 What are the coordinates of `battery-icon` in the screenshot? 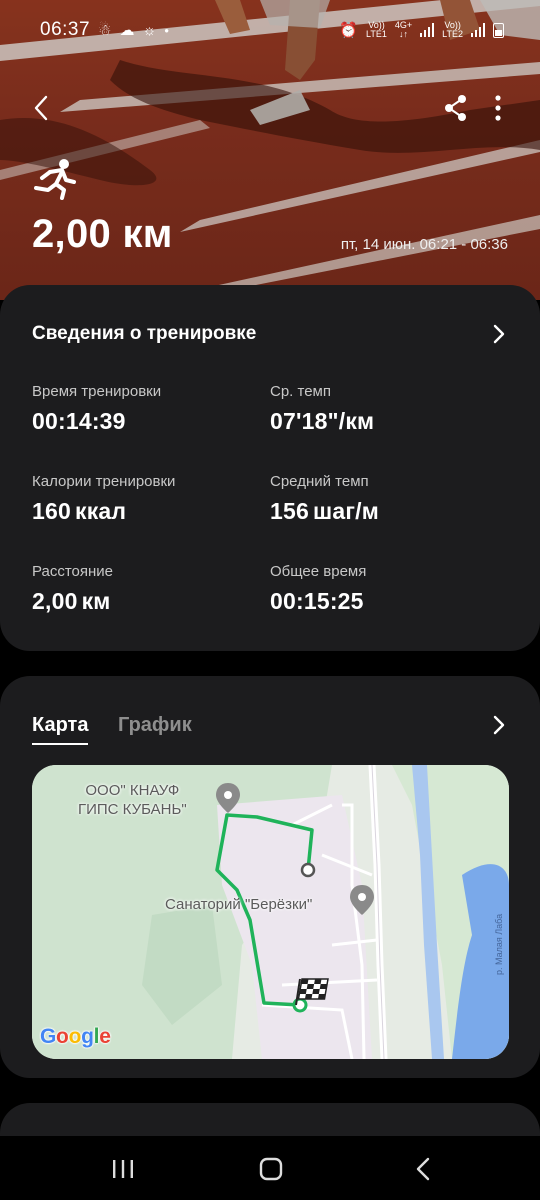 It's located at (498, 30).